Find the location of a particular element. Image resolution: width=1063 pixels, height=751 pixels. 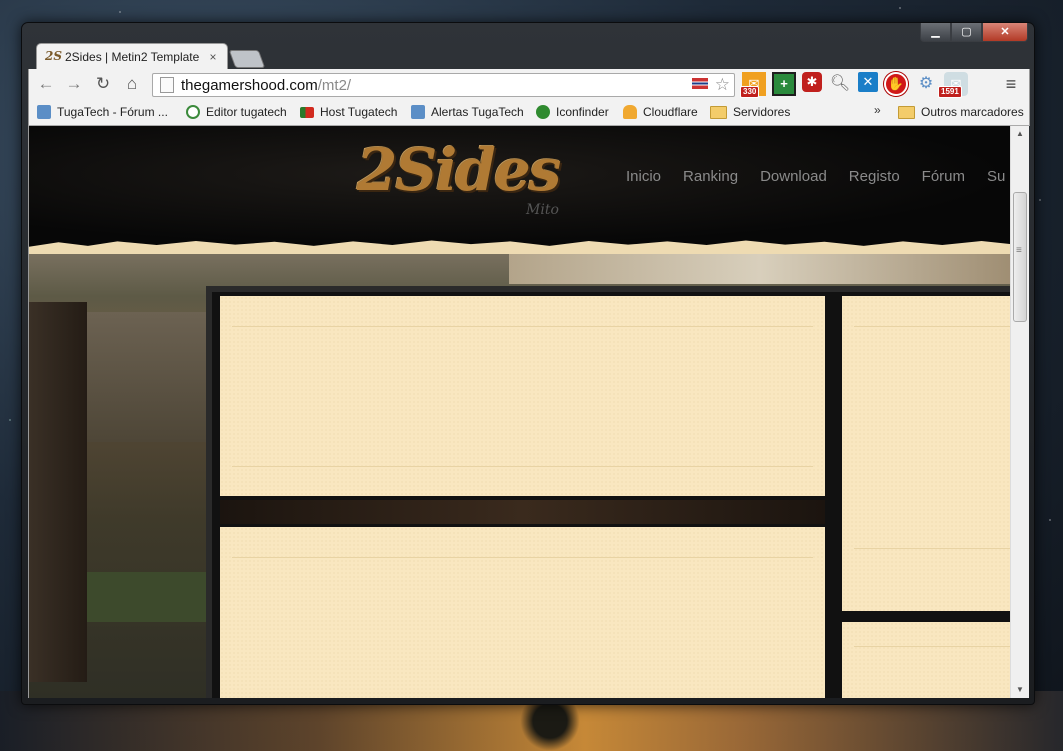

site-nav: Inicio Ranking Download Registo Fórum Su is located at coordinates (818, 176).